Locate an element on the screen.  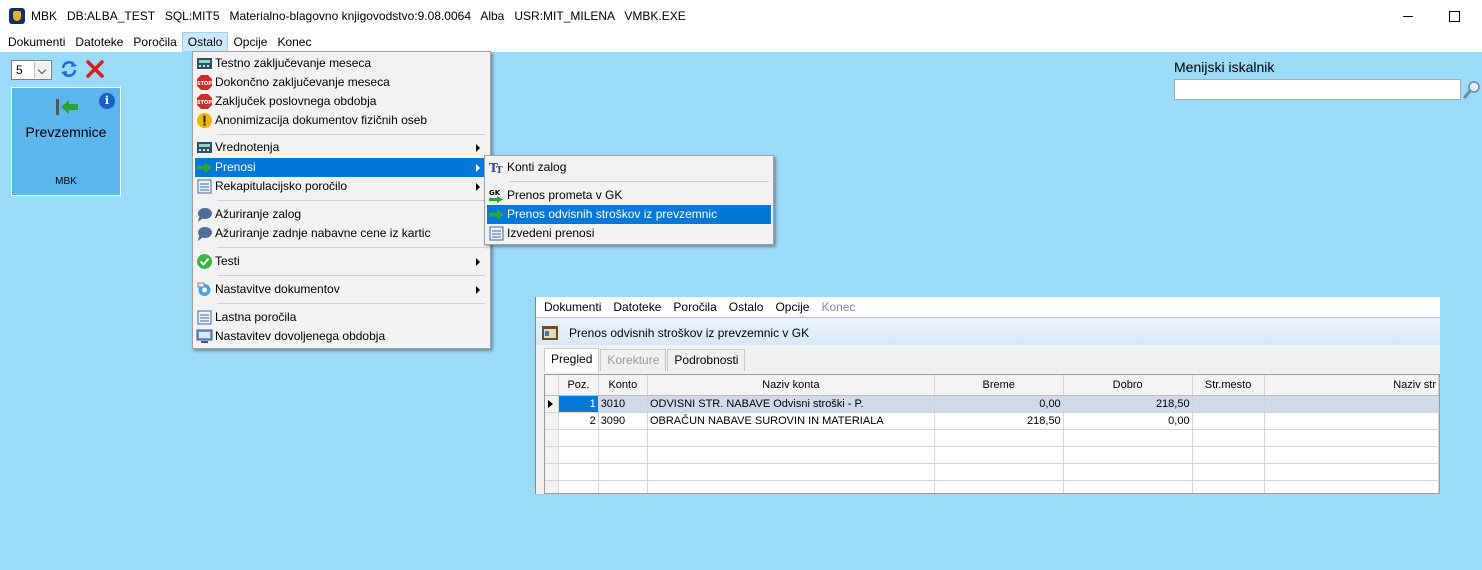
column-header-breme: Breme is located at coordinates (999, 385).